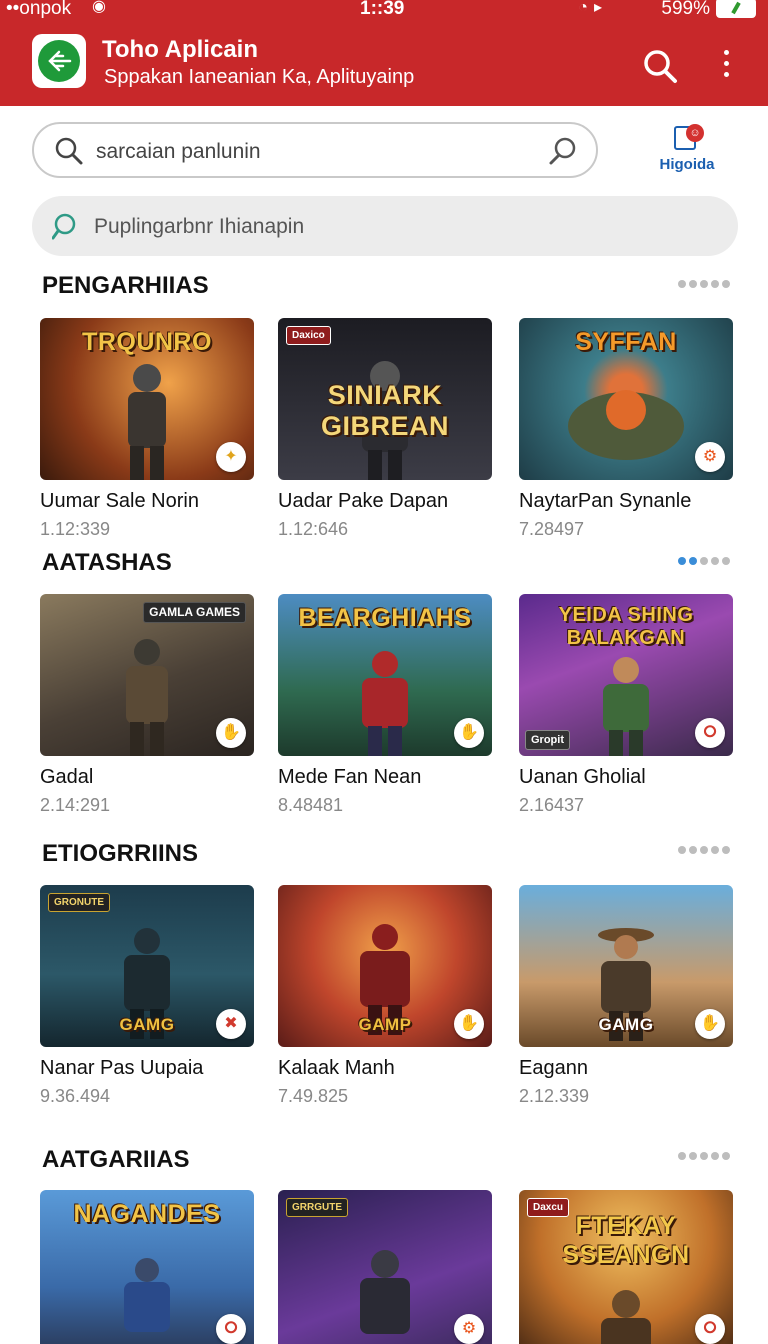 The height and width of the screenshot is (1344, 768). I want to click on game-thumbnail: GAMP ✋, so click(385, 966).